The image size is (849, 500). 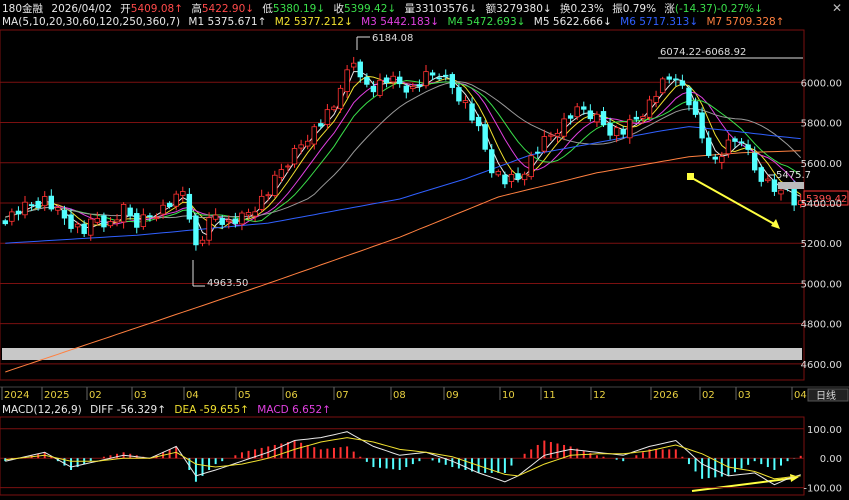 I want to click on trend-arrow-macd, so click(x=743, y=484).